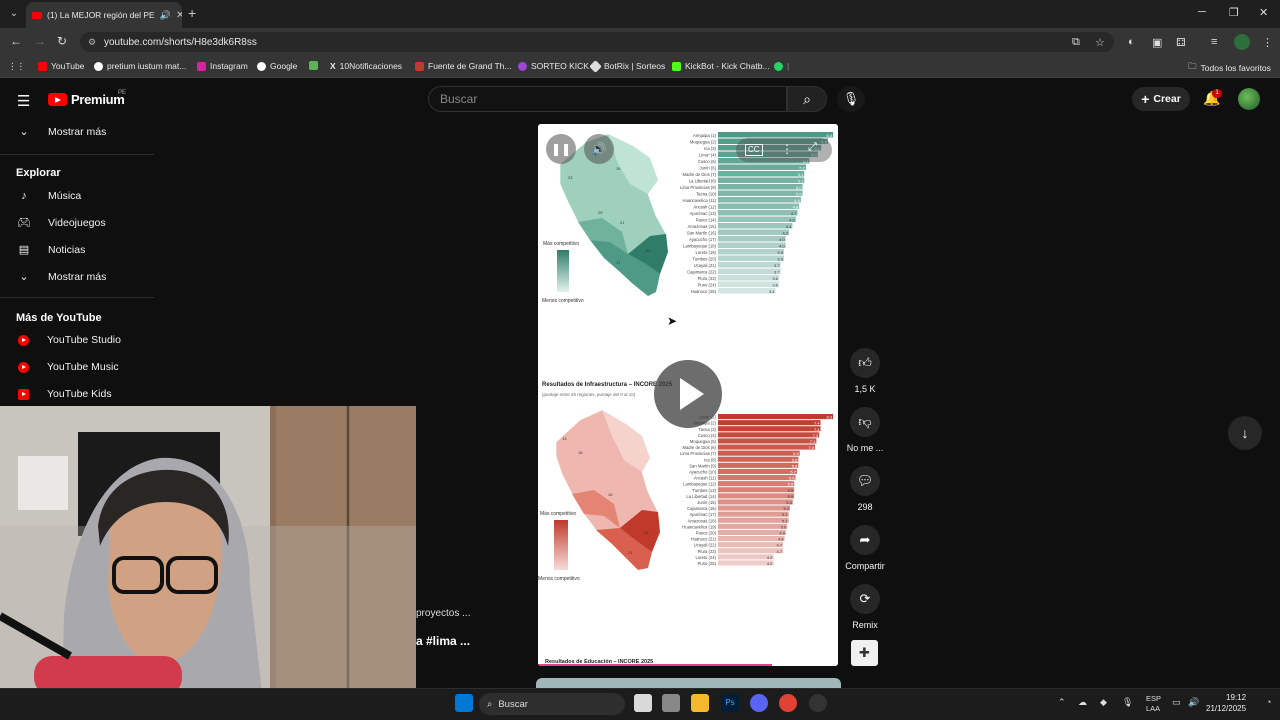 The width and height of the screenshot is (1280, 720). What do you see at coordinates (1214, 42) in the screenshot?
I see `media-control-icon: ≡` at bounding box center [1214, 42].